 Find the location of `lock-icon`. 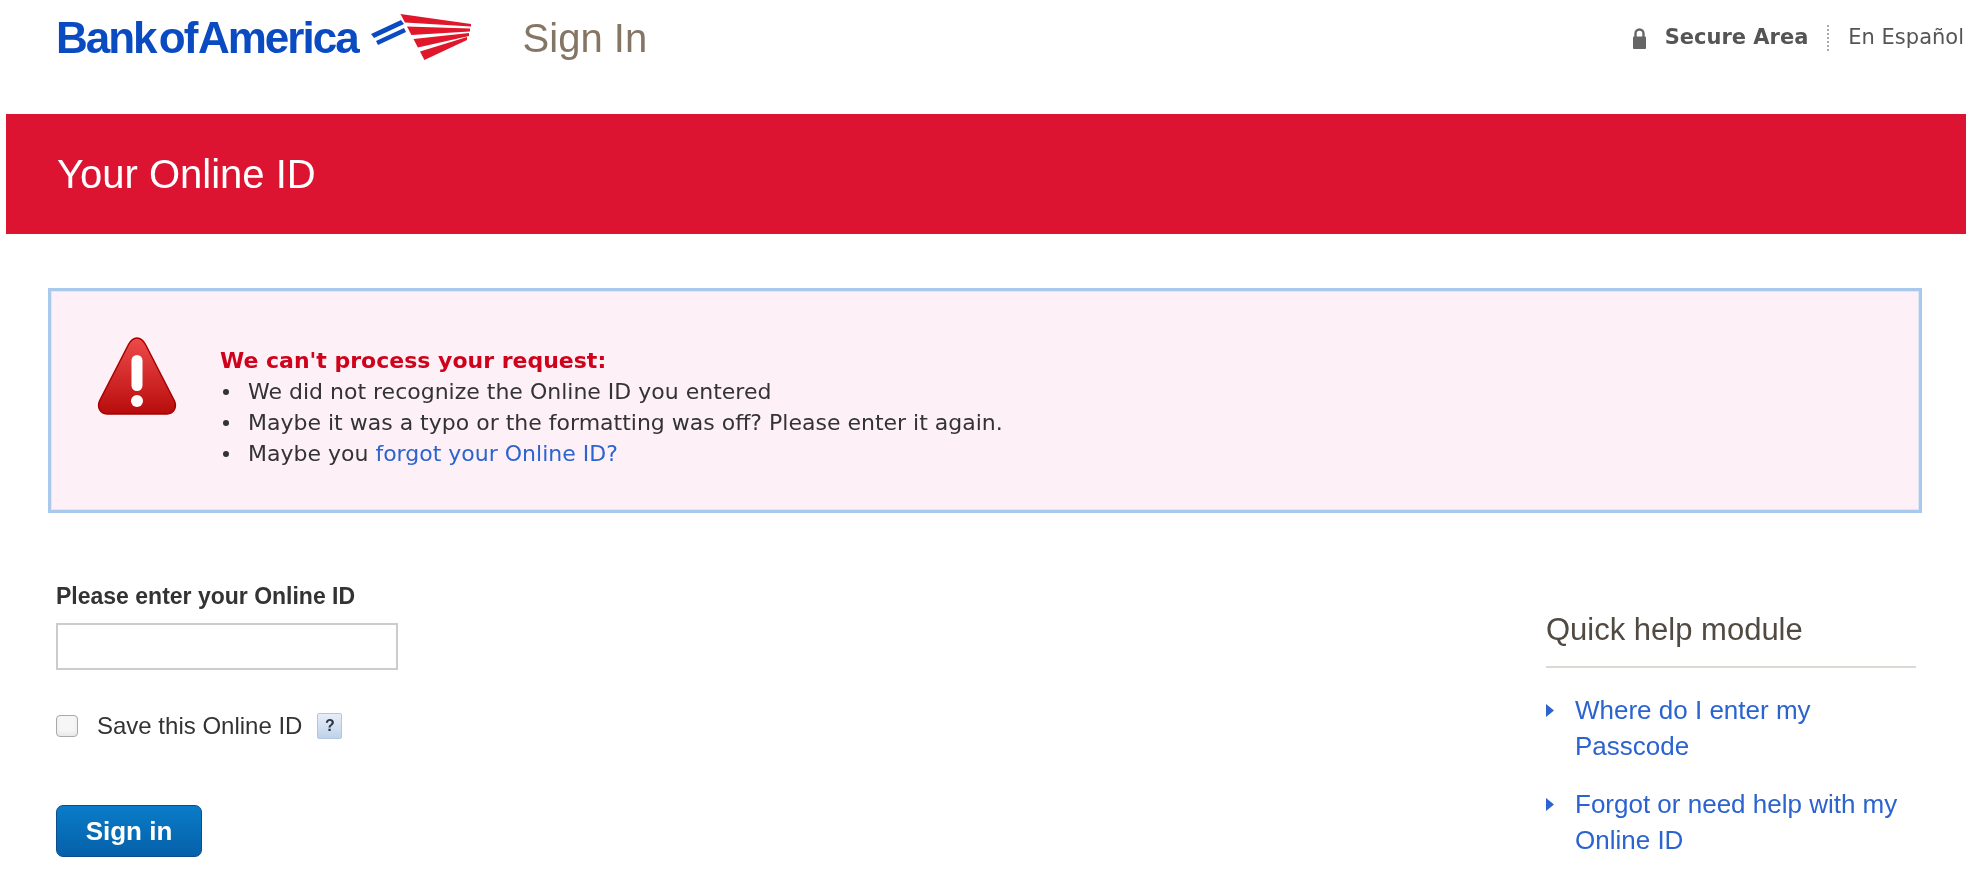

lock-icon is located at coordinates (1639, 38).